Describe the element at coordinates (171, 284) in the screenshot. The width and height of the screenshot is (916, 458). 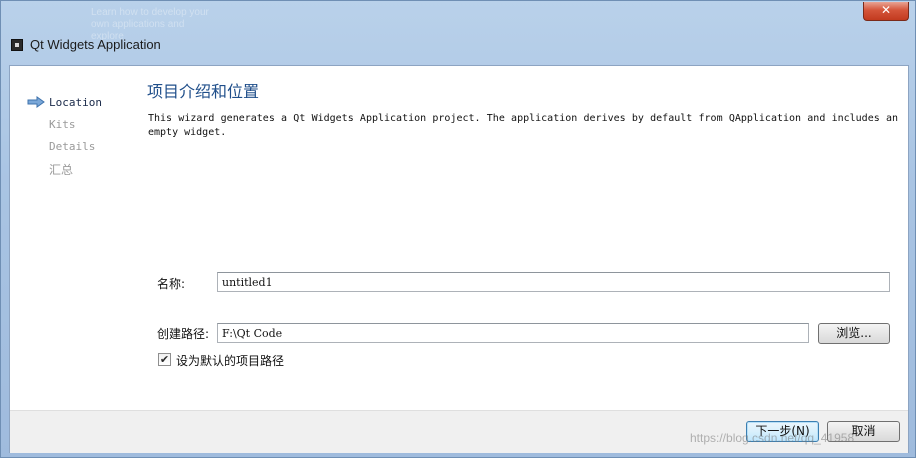
I see `name-label: 名称:` at that location.